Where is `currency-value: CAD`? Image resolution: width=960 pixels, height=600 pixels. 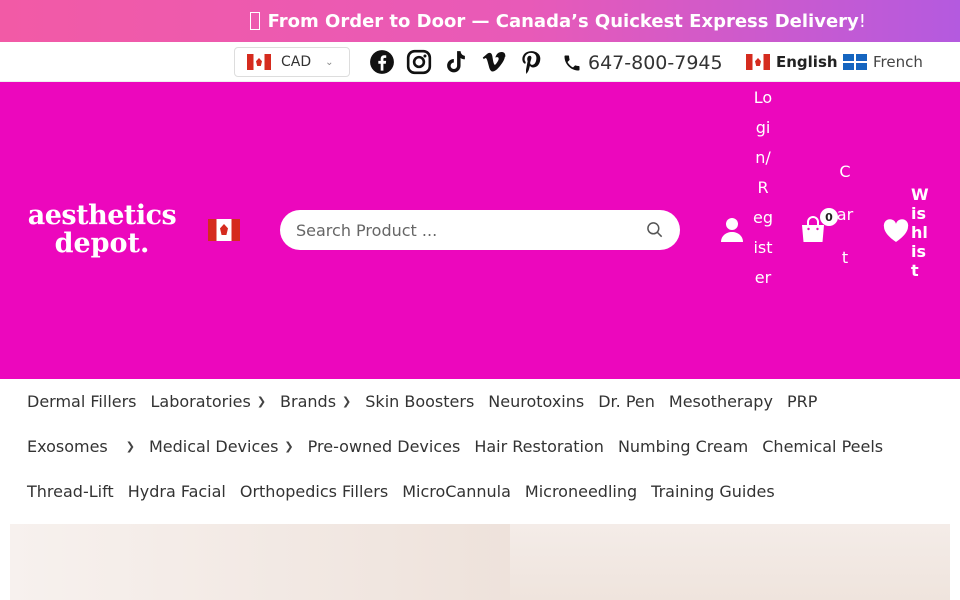 currency-value: CAD is located at coordinates (296, 62).